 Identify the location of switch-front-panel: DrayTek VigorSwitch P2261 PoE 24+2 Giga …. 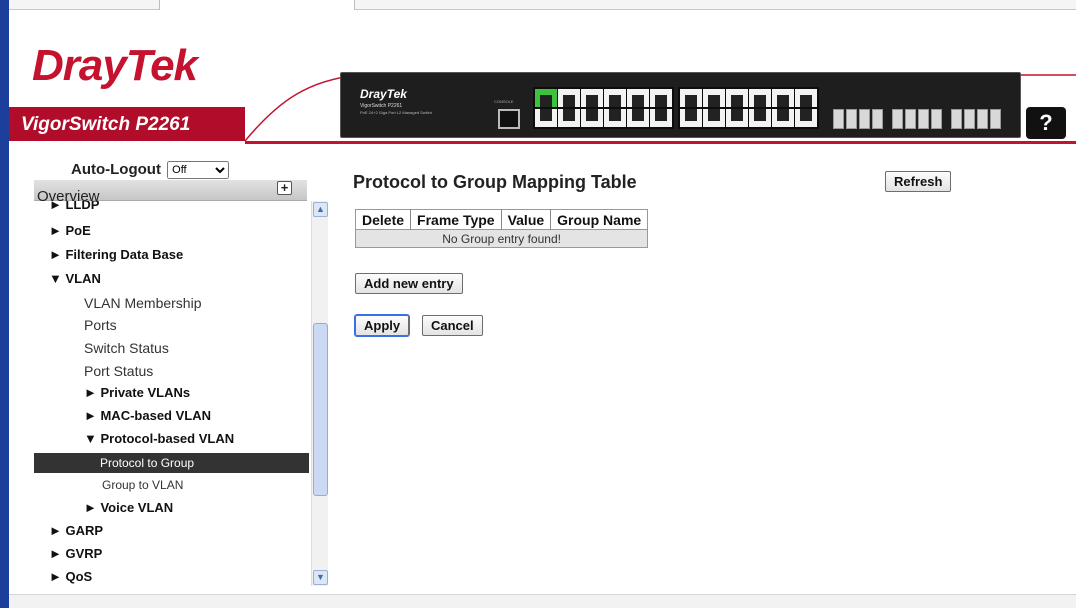
(680, 105).